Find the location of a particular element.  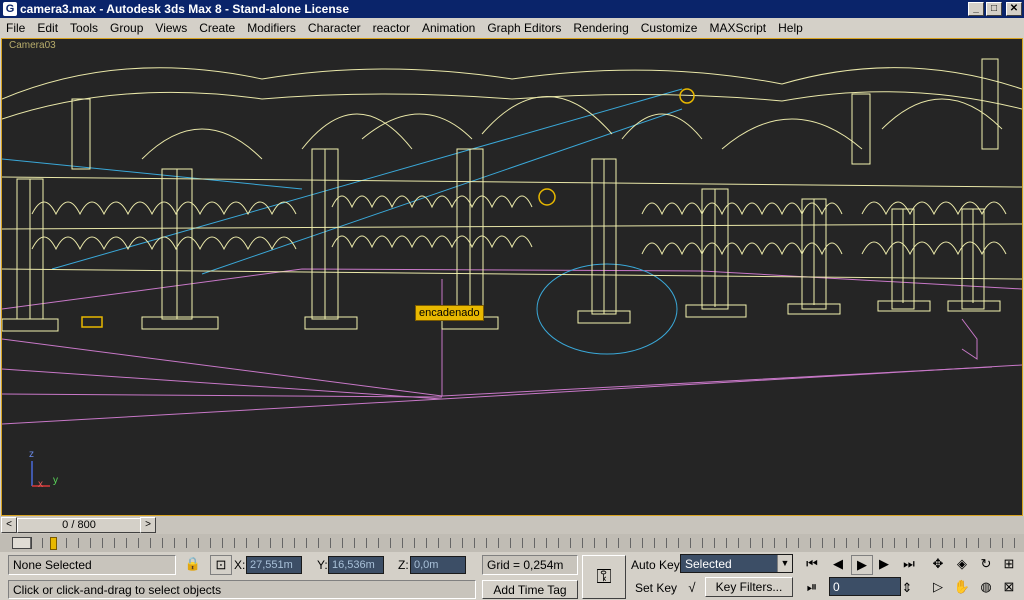

window-controls: _ □ ✕ is located at coordinates (995, 9).